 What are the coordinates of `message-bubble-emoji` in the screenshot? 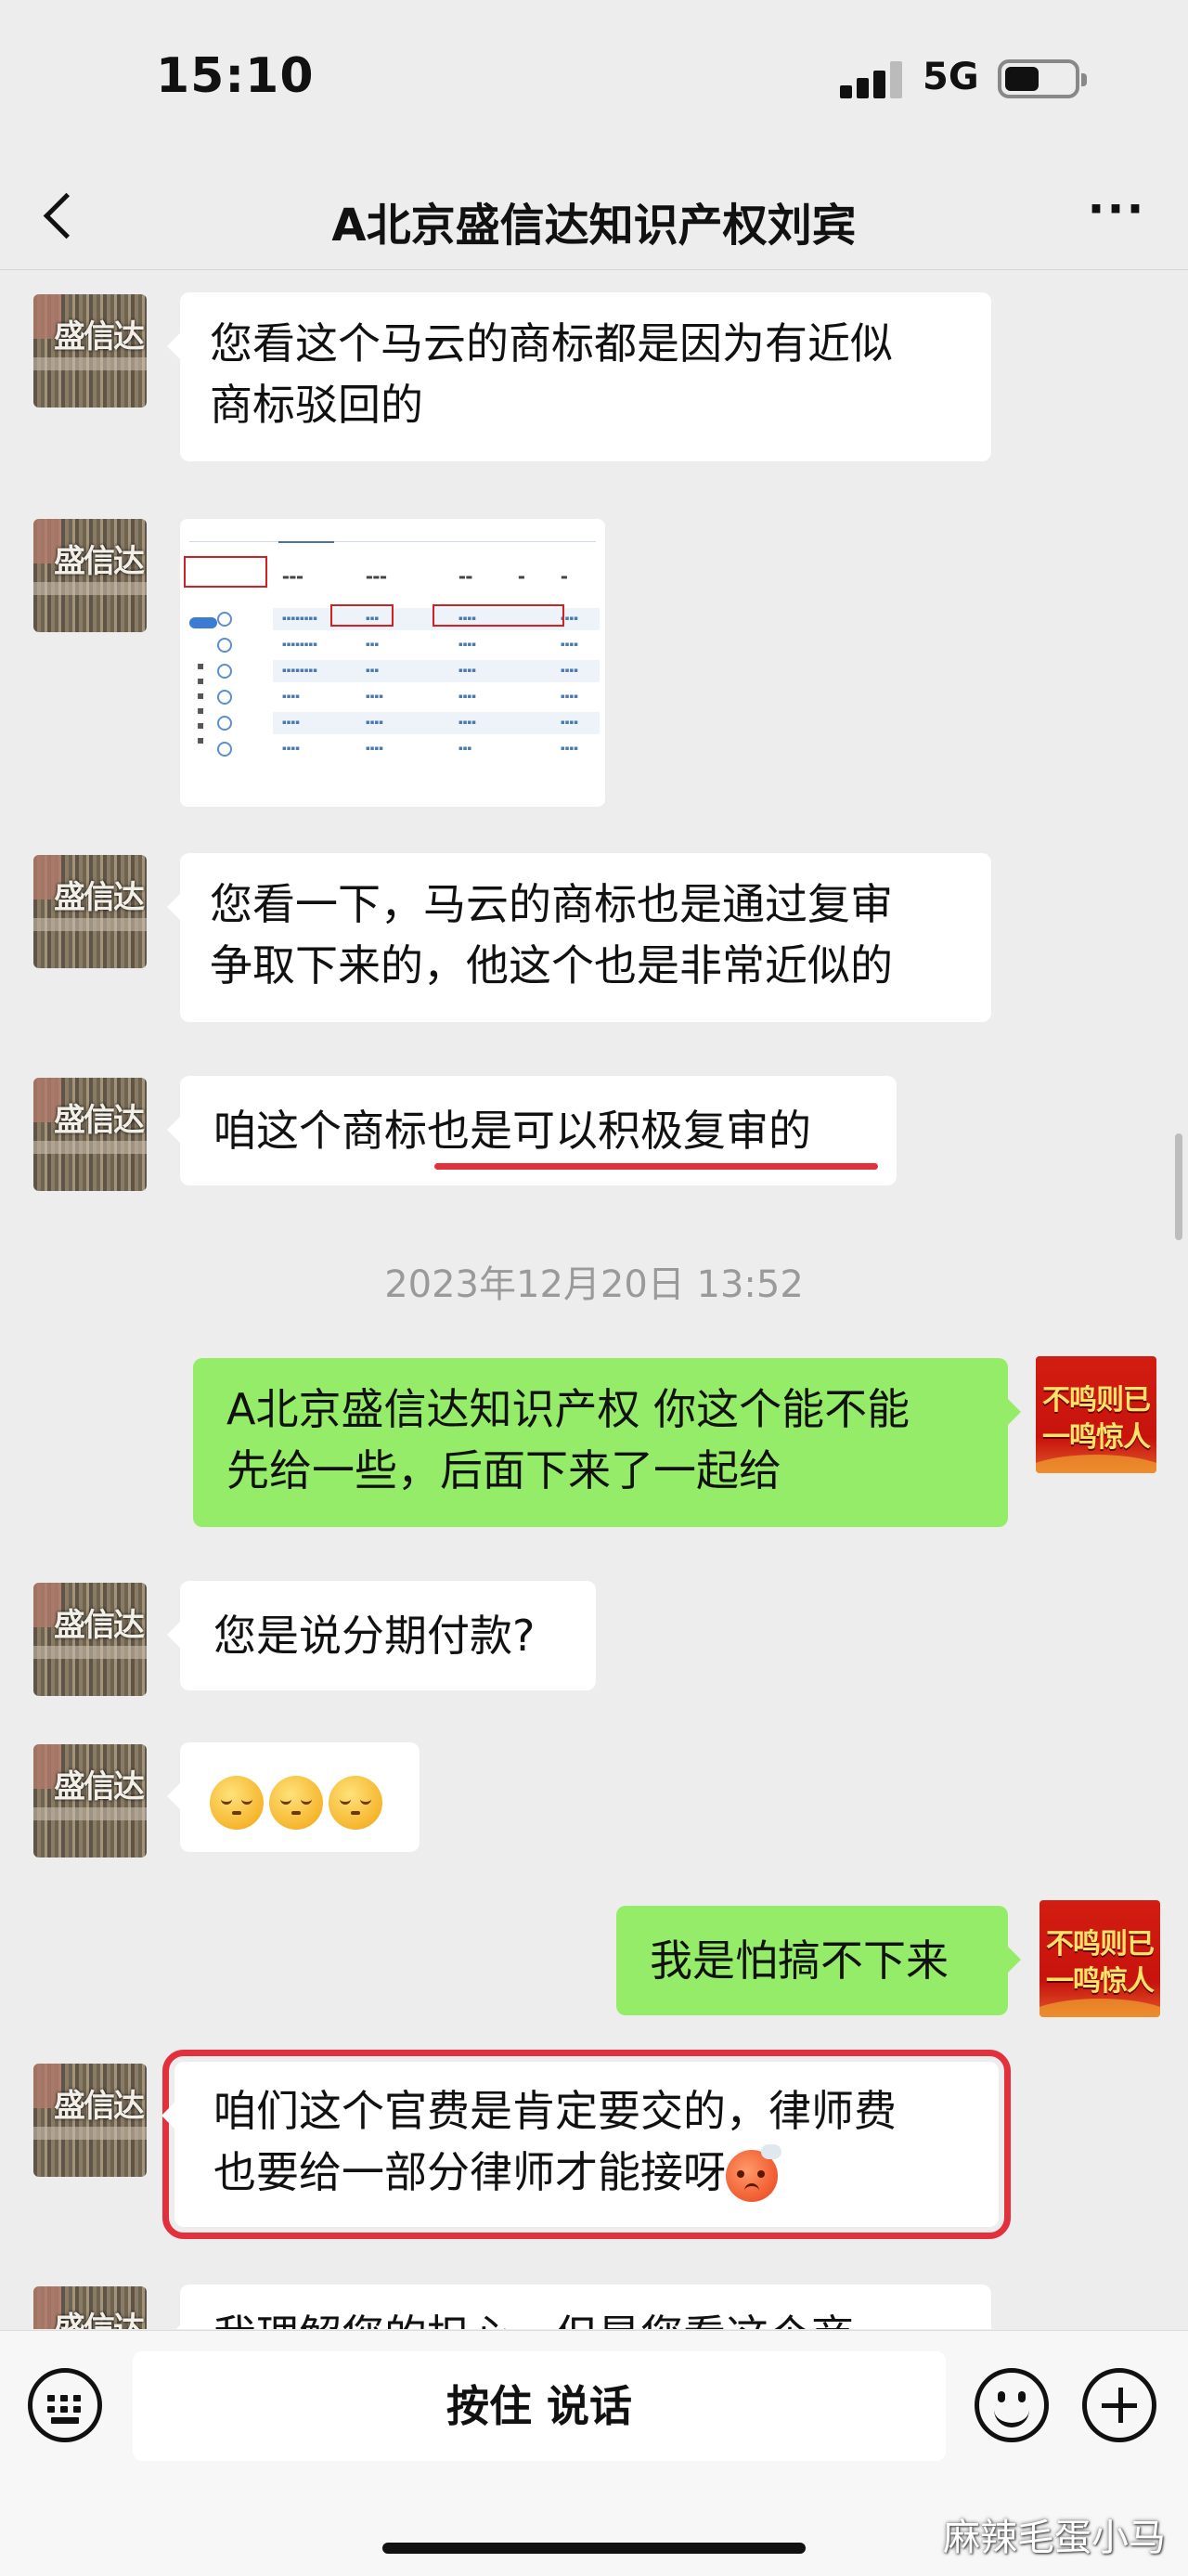 It's located at (293, 1797).